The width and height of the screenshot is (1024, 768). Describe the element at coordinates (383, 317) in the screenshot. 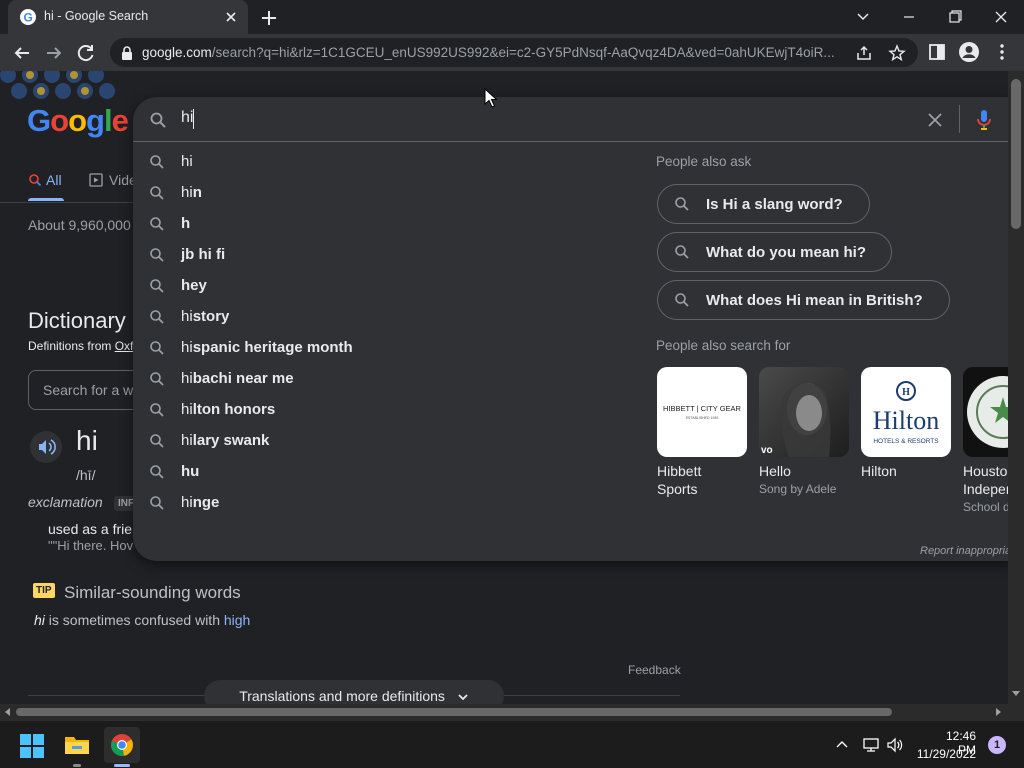

I see `suggestion-item: history` at that location.